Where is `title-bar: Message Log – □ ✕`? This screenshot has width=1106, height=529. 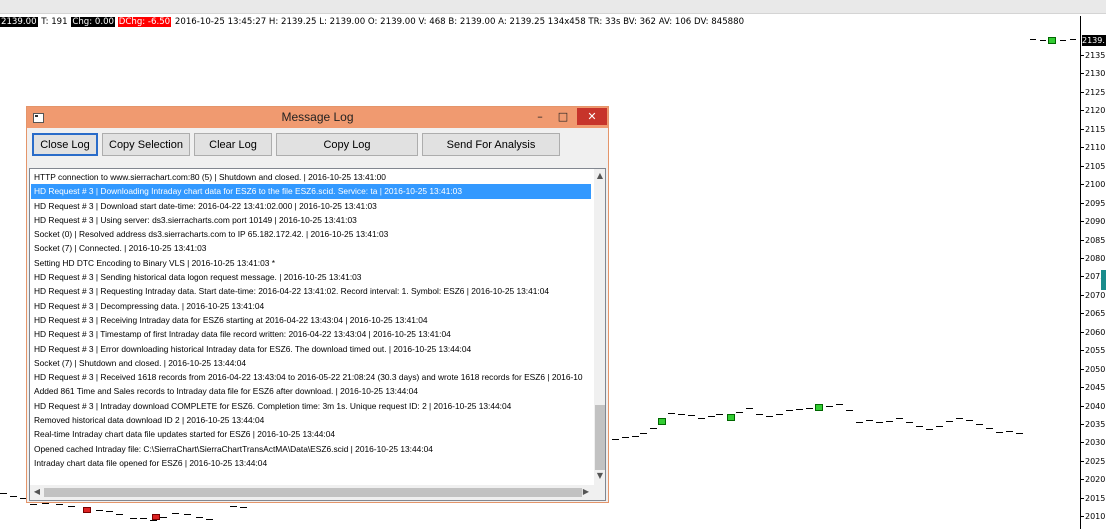 title-bar: Message Log – □ ✕ is located at coordinates (317, 117).